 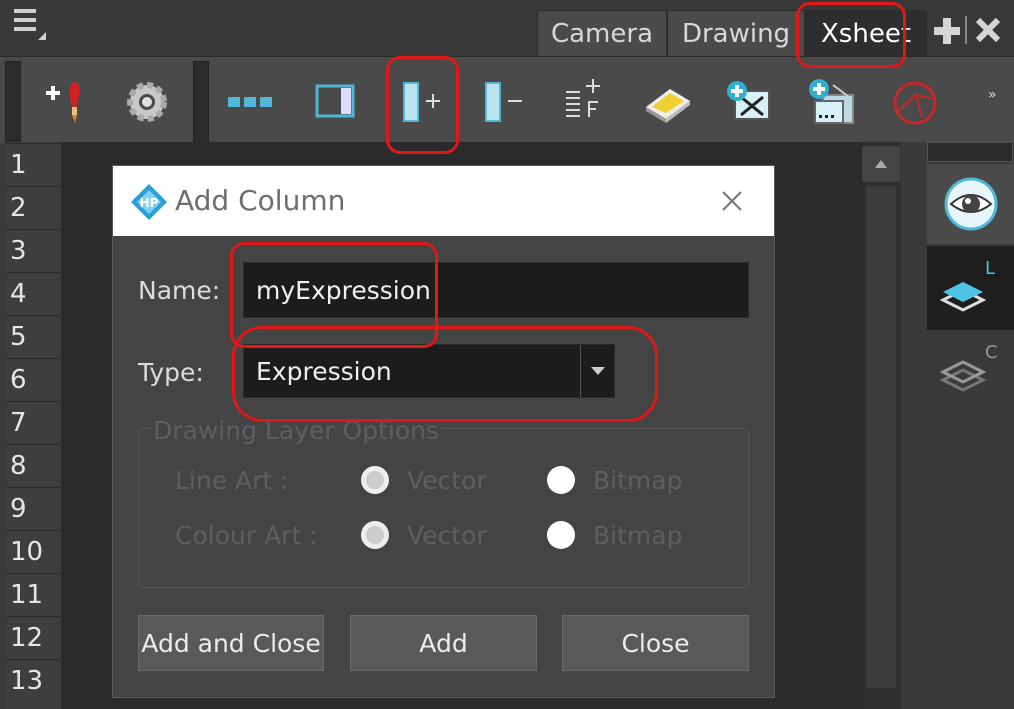 I want to click on line-art-bitmap-label: Bitmap, so click(x=638, y=480).